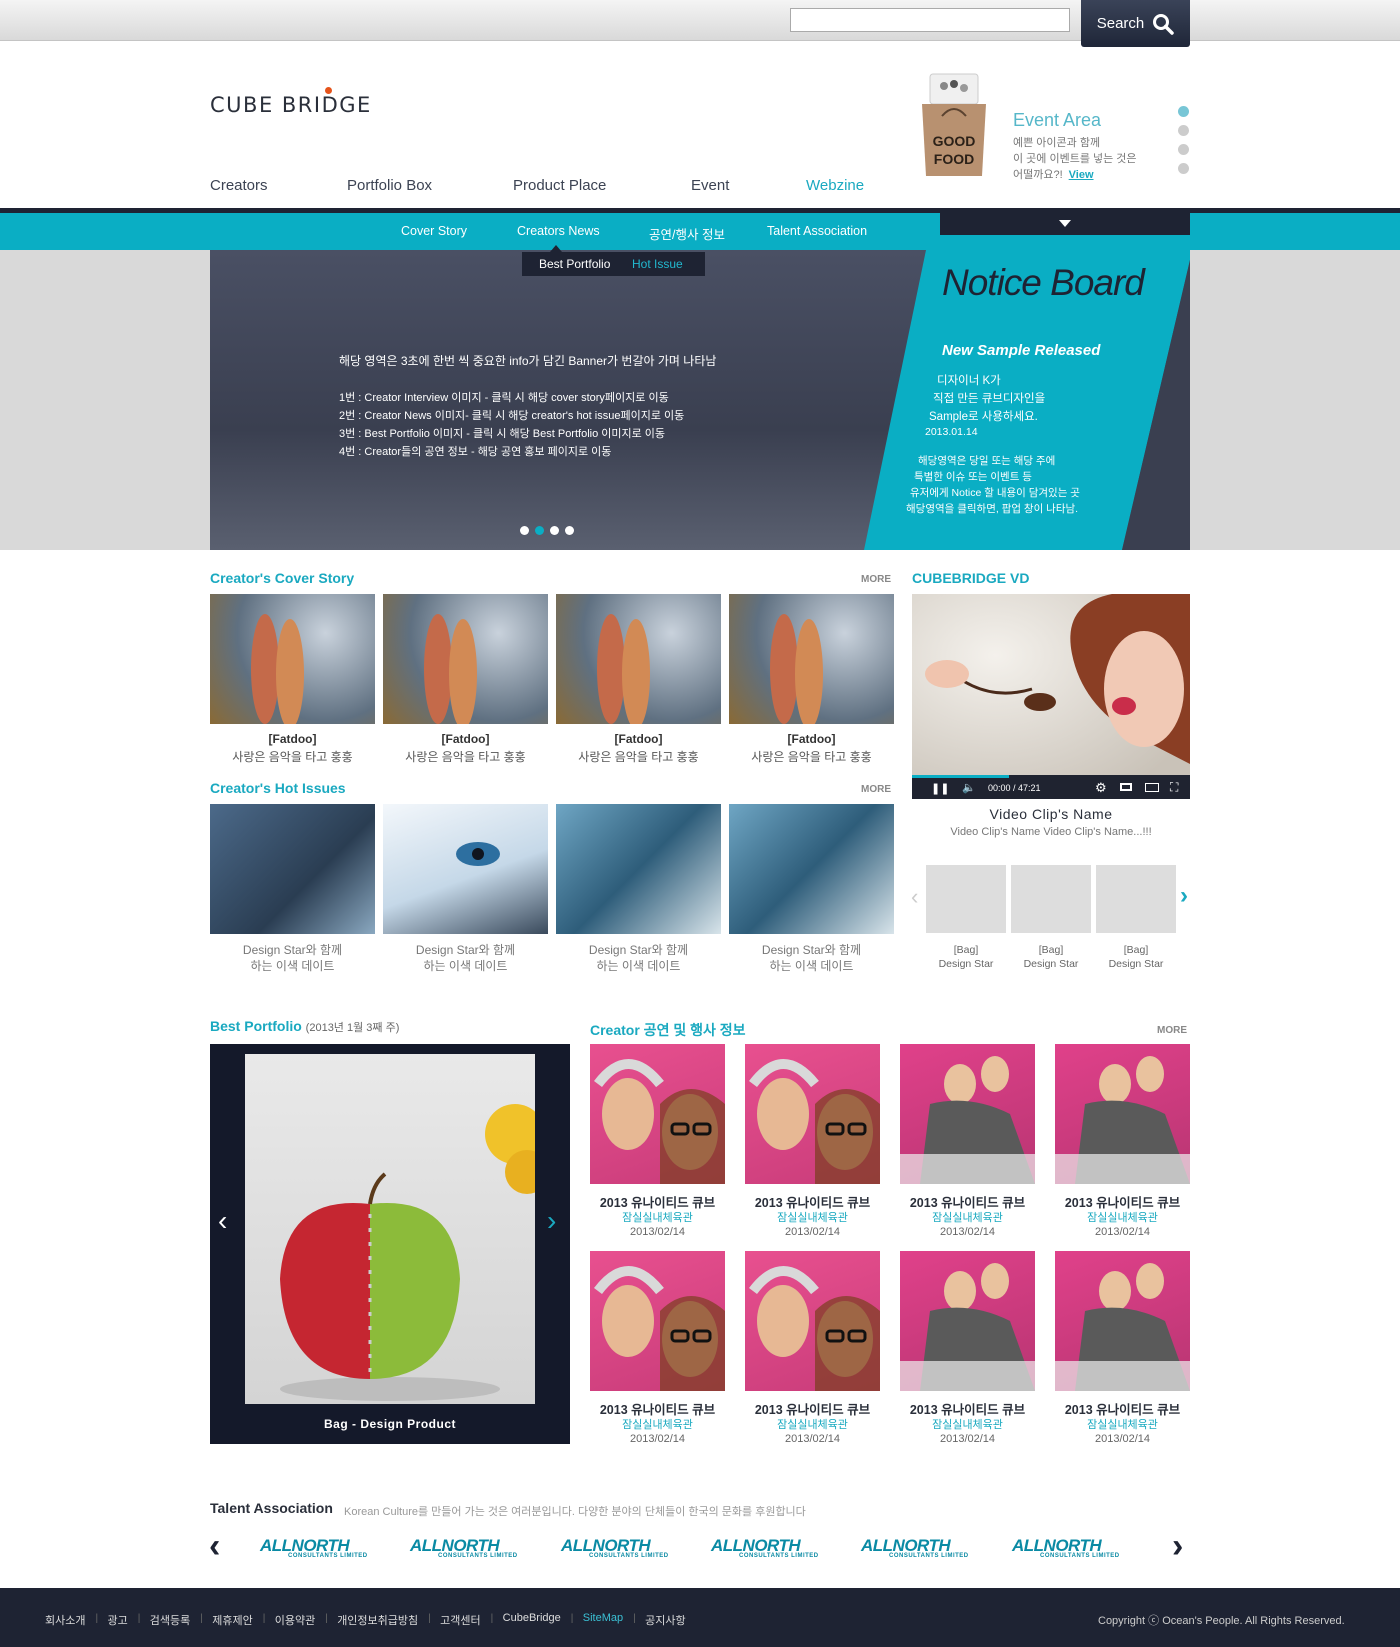 The width and height of the screenshot is (1400, 1647). What do you see at coordinates (657, 264) in the screenshot?
I see `submenu-hot-issue: Hot Issue` at bounding box center [657, 264].